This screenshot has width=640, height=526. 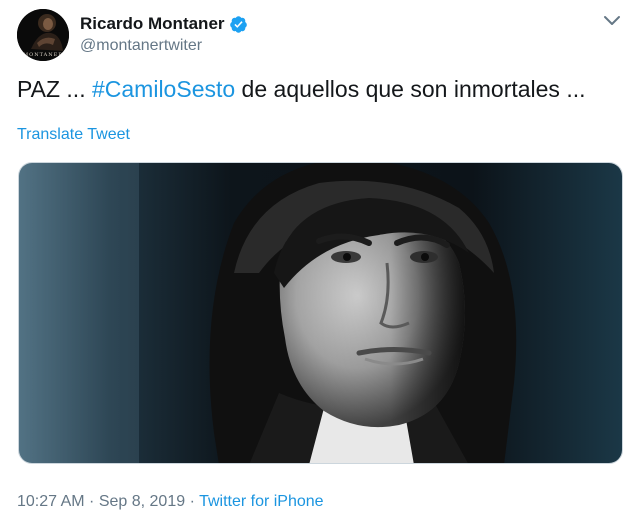 I want to click on author-avatar: MONTANER, so click(x=43, y=35).